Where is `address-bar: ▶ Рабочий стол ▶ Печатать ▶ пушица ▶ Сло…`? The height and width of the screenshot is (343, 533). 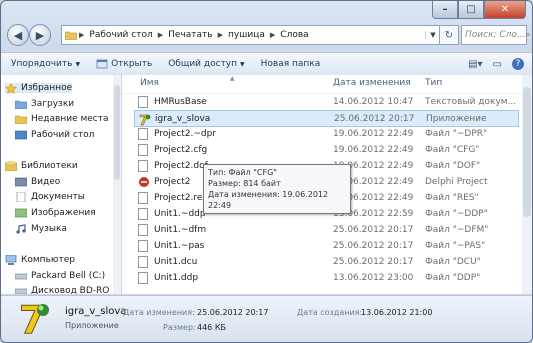 address-bar: ▶ Рабочий стол ▶ Печатать ▶ пушица ▶ Сло… is located at coordinates (251, 35).